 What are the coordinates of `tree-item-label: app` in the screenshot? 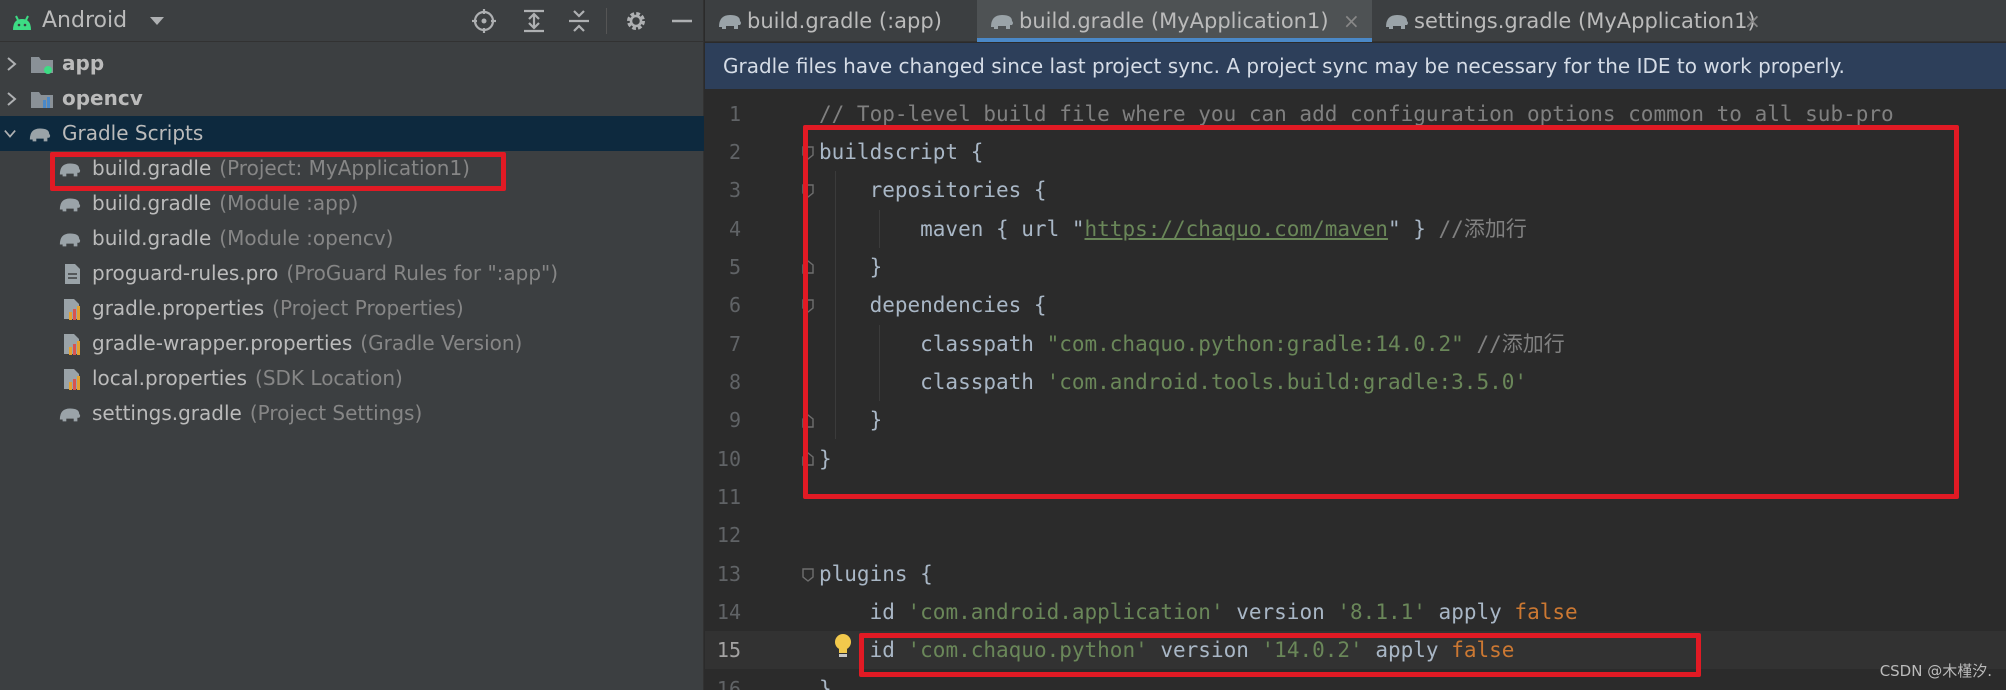 It's located at (83, 63).